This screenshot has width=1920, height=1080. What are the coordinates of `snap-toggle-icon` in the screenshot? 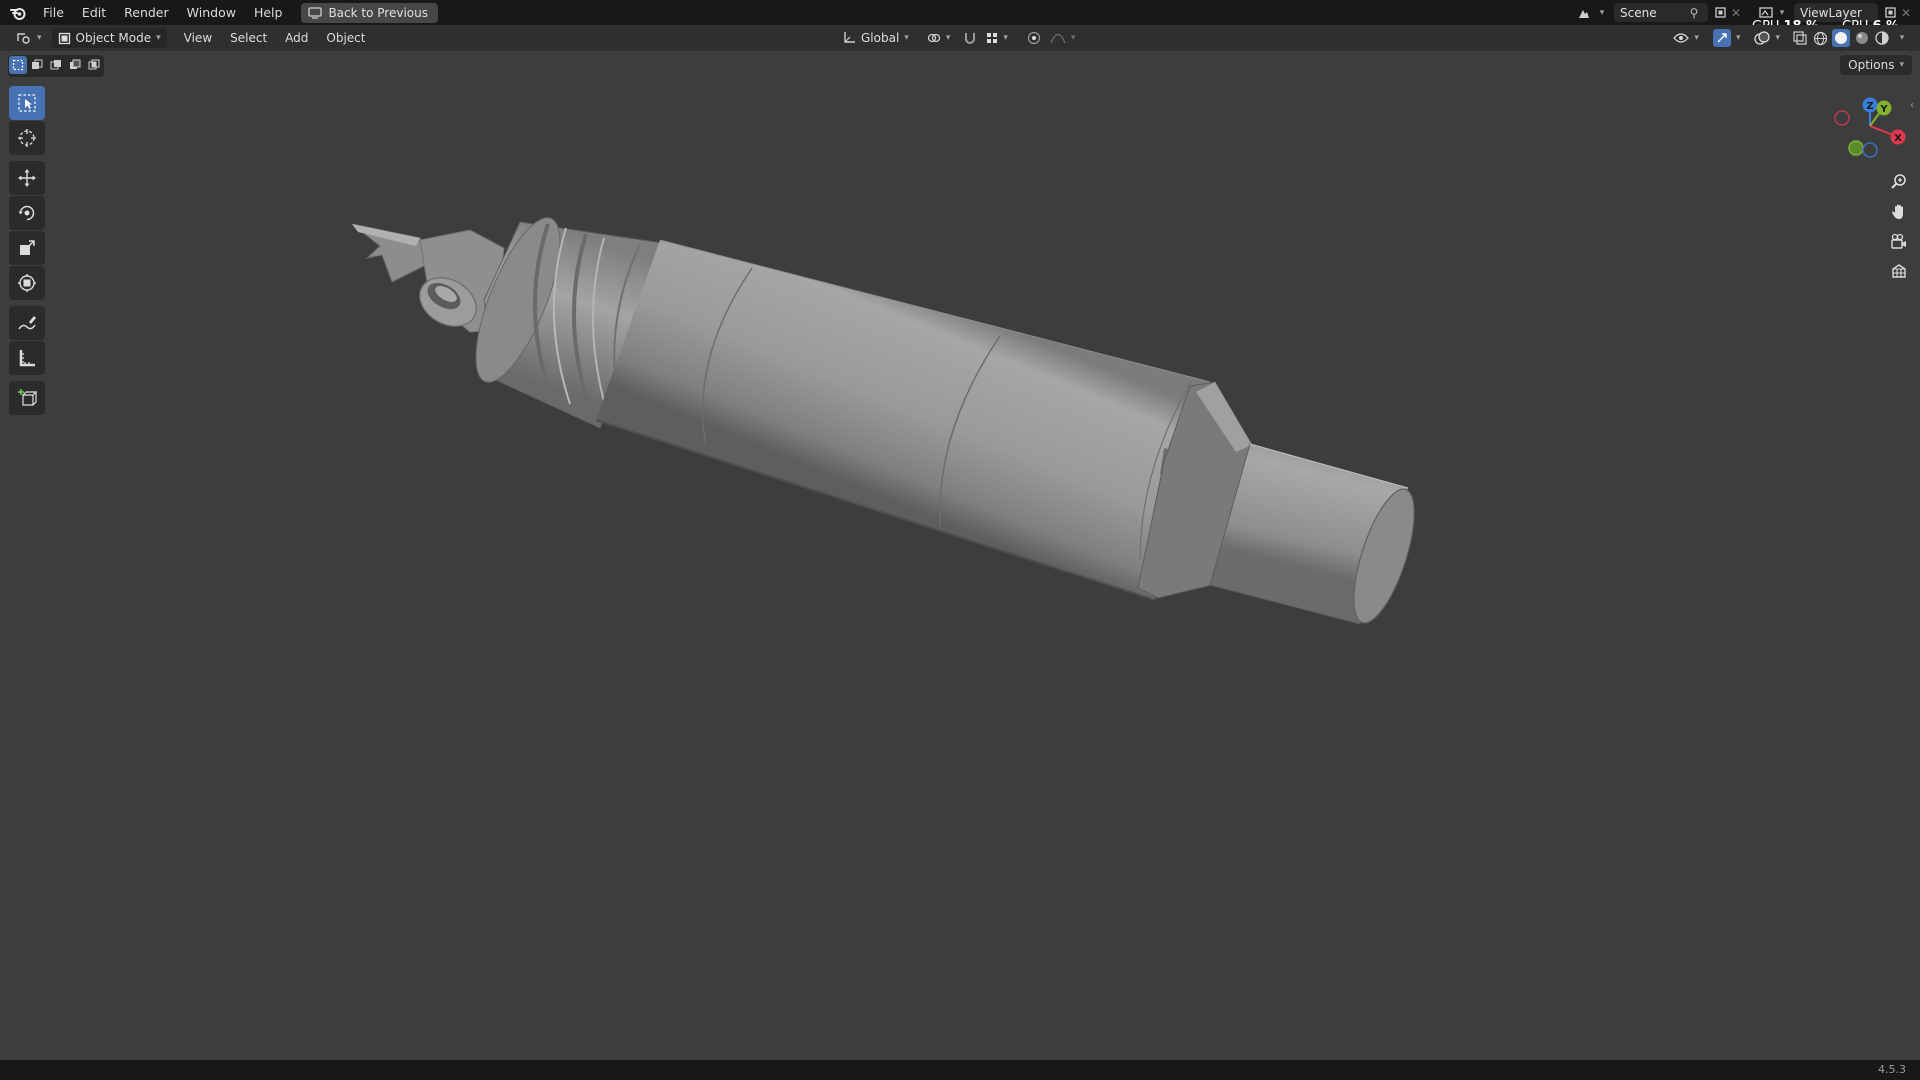 It's located at (970, 38).